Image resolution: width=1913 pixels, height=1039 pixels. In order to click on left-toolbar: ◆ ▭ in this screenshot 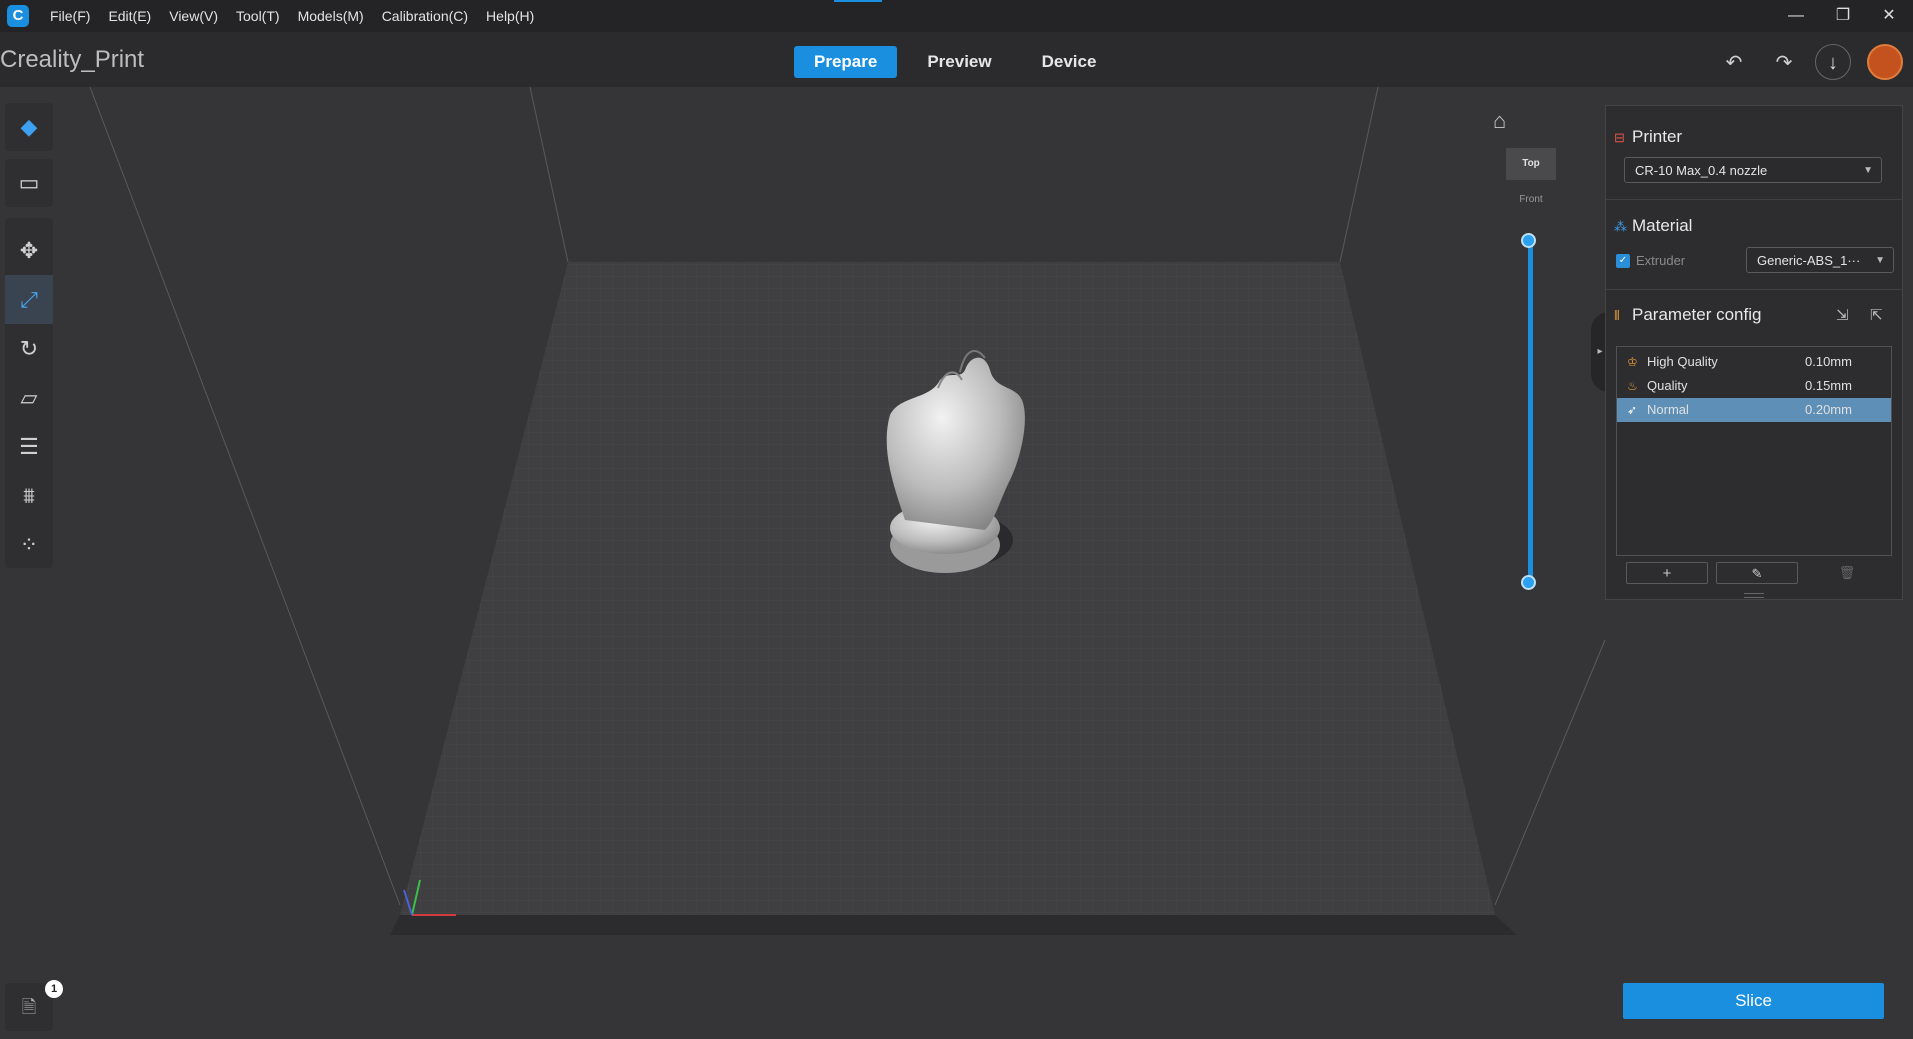, I will do `click(29, 159)`.